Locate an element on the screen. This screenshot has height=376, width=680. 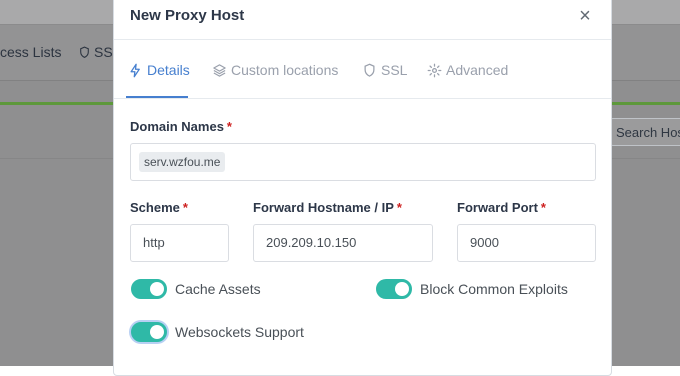
cache-assets-option: Cache Assets is located at coordinates (196, 289).